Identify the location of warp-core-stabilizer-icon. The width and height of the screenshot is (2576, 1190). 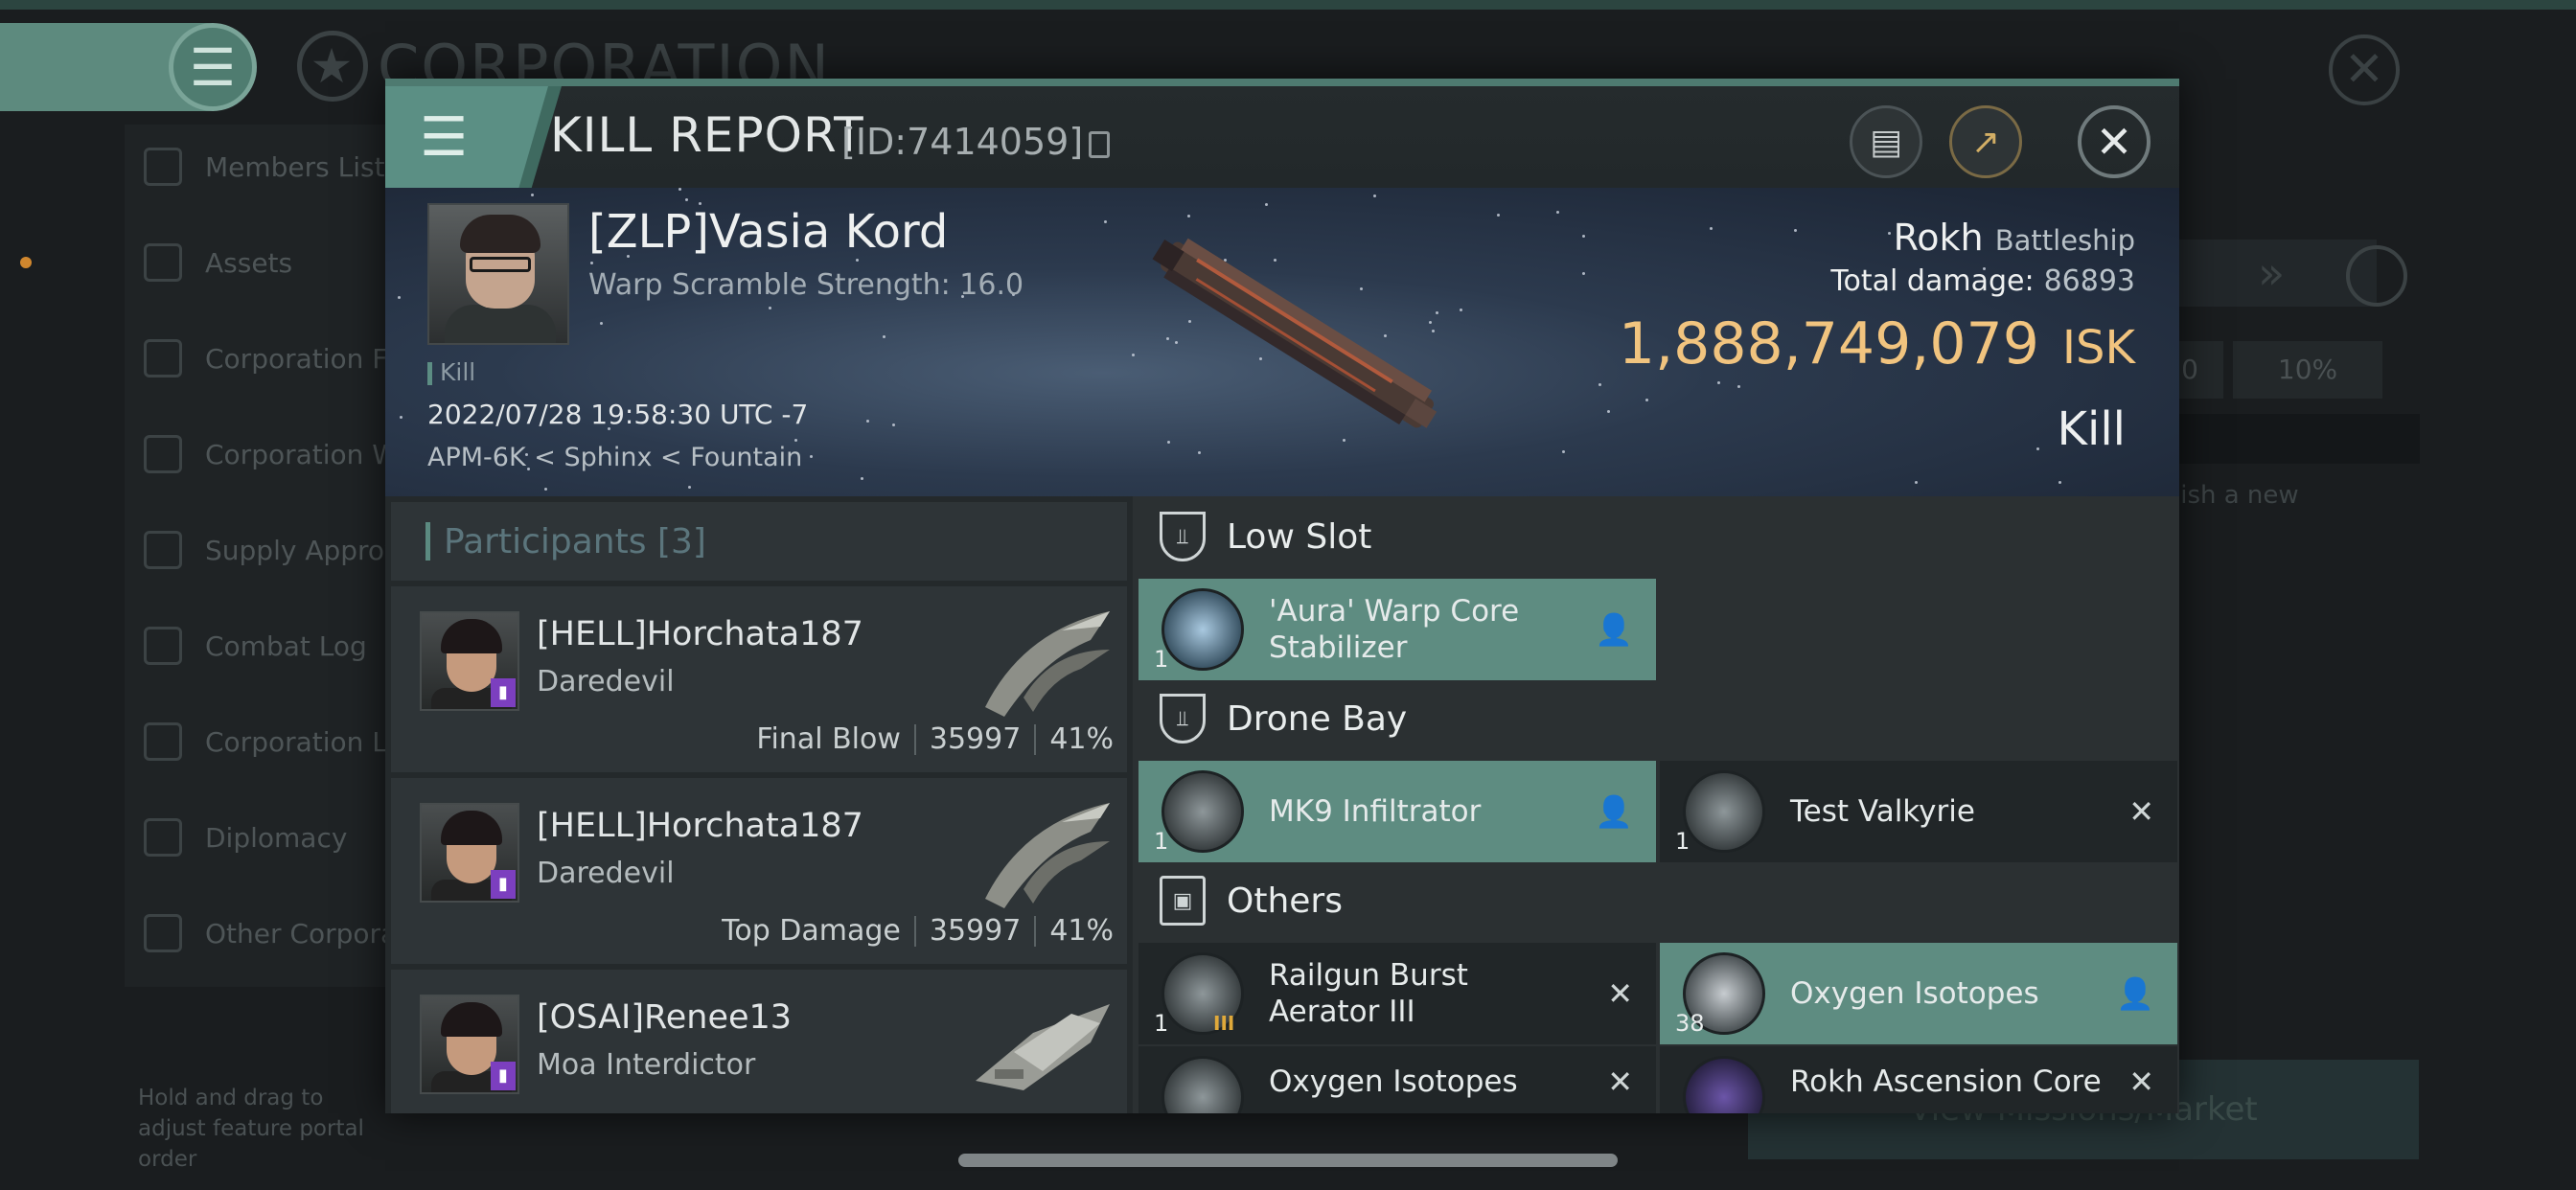
(1203, 630).